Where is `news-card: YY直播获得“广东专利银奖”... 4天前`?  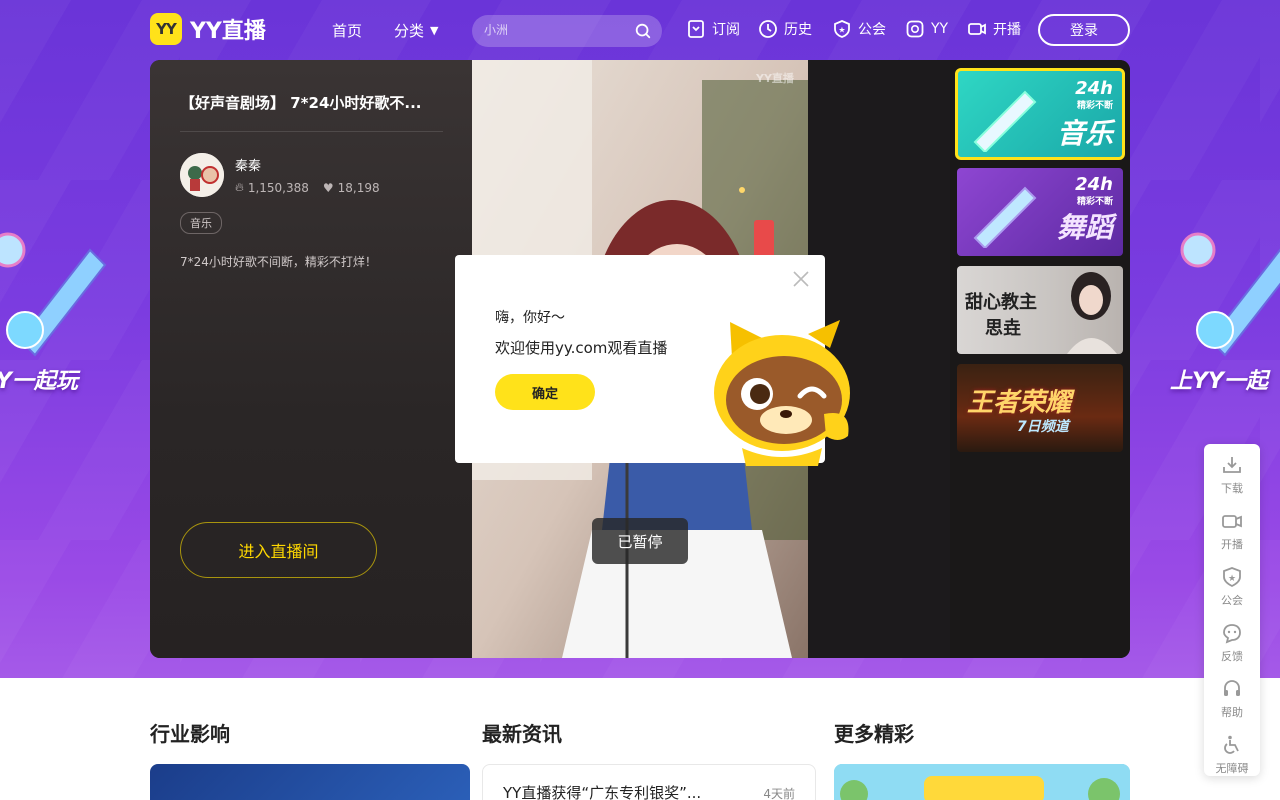 news-card: YY直播获得“广东专利银奖”... 4天前 is located at coordinates (649, 782).